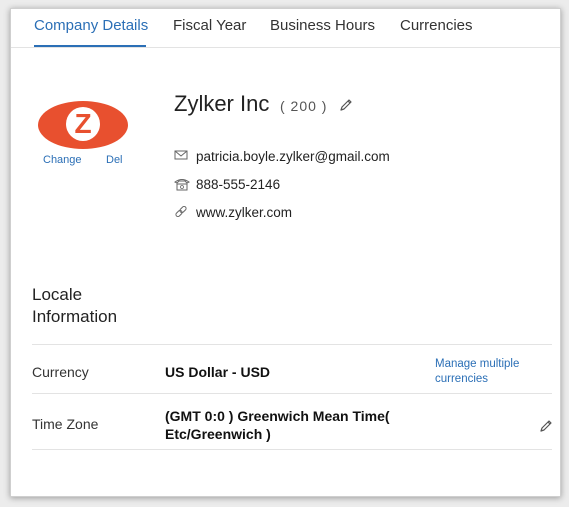  Describe the element at coordinates (322, 25) in the screenshot. I see `tab-business-hours: Business Hours` at that location.